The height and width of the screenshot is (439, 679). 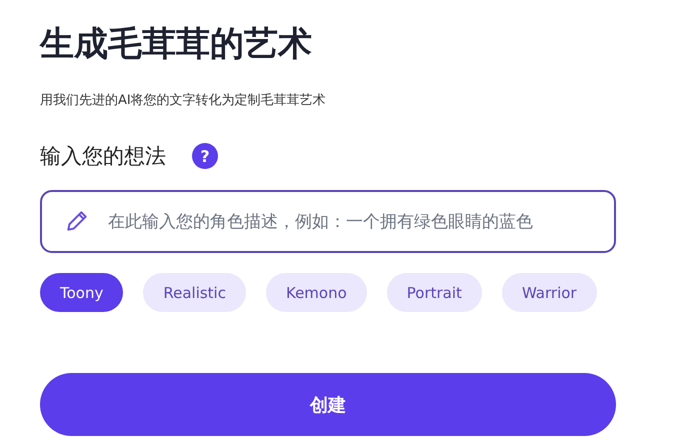 I want to click on style-chip: Toony, so click(x=82, y=292).